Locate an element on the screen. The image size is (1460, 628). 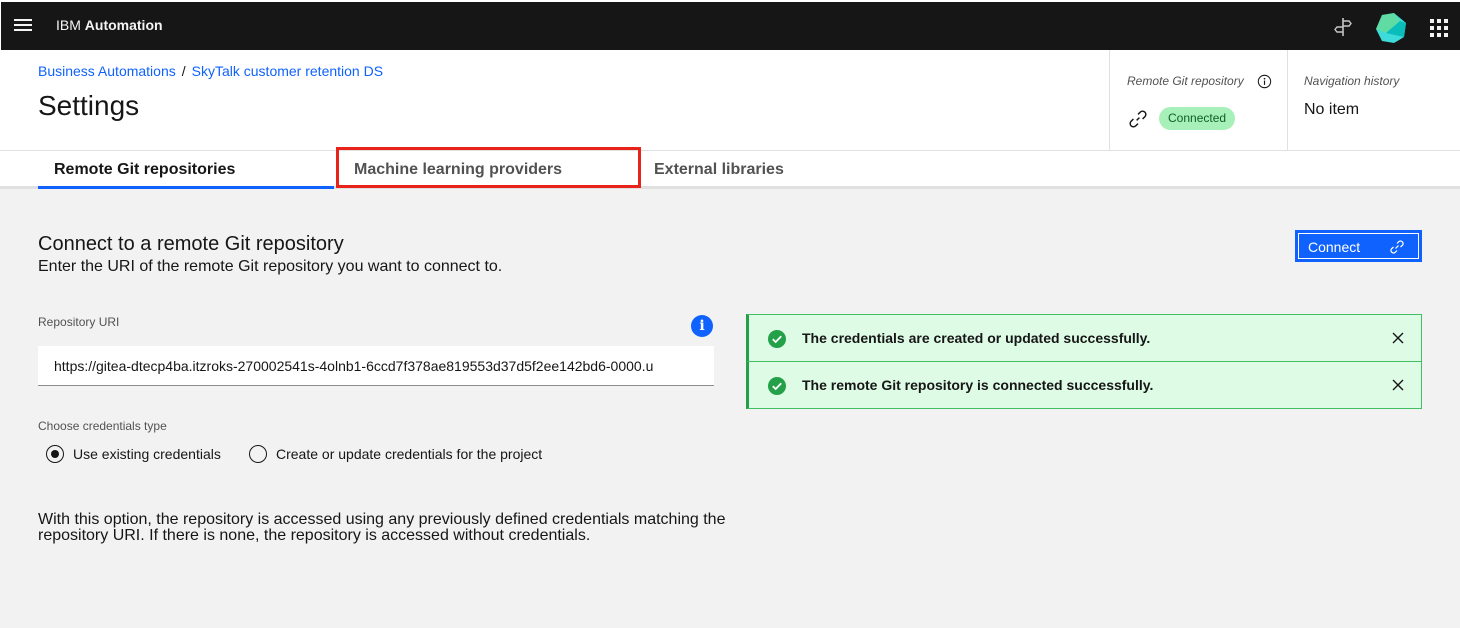
section-title: Connect to a remote Git repository is located at coordinates (191, 244).